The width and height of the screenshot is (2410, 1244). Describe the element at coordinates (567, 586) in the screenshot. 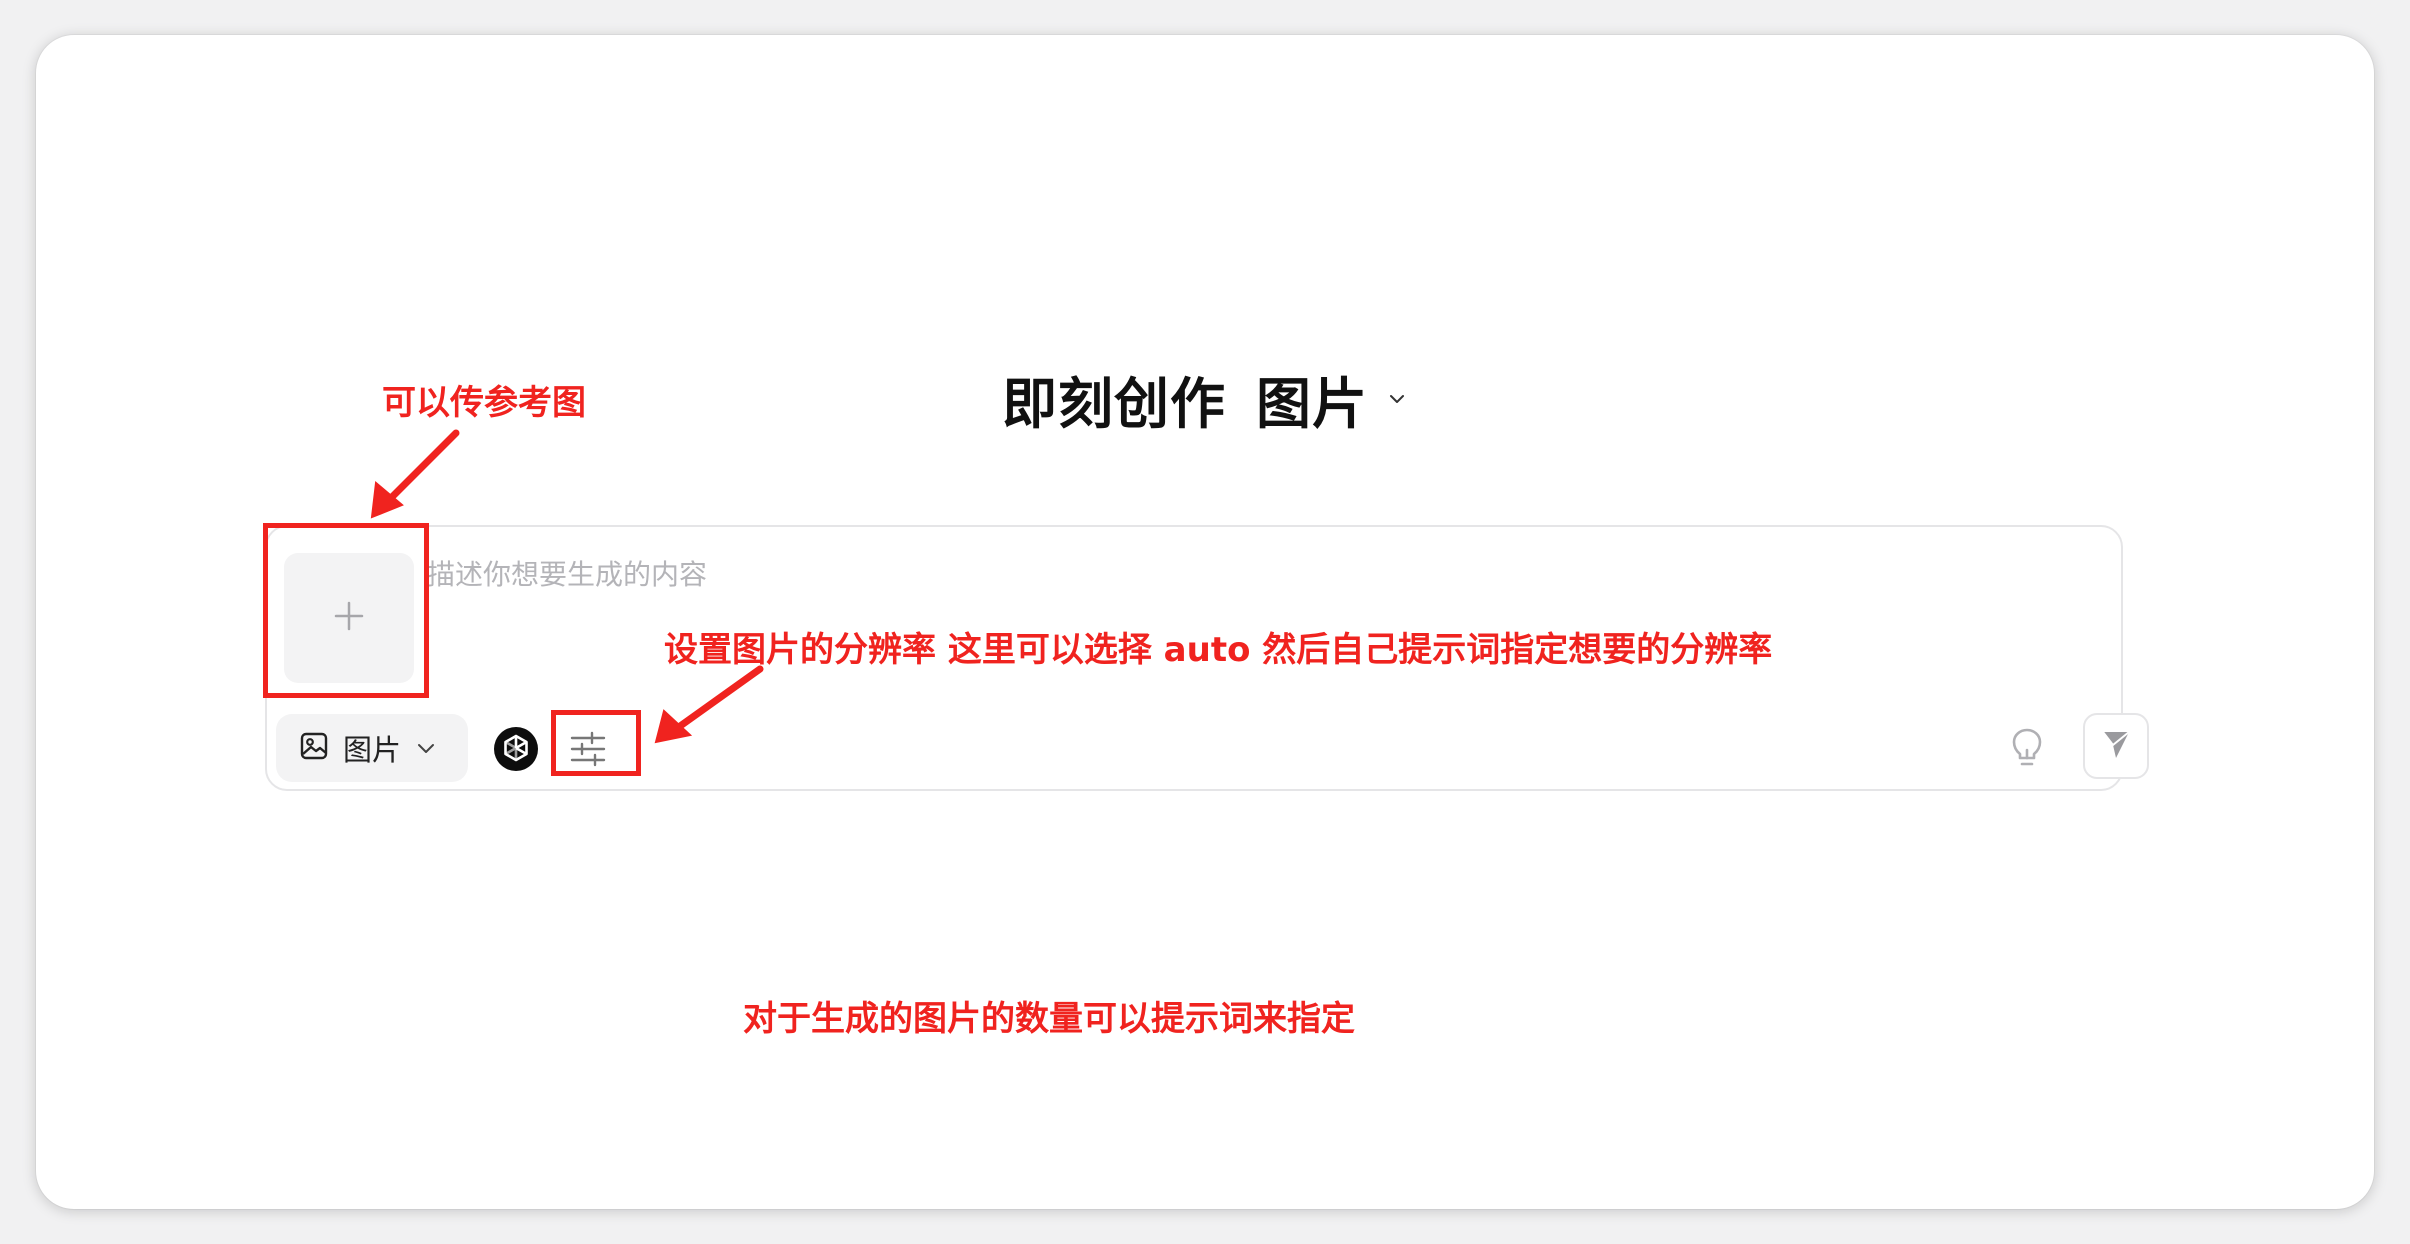

I see `annotation-arrows` at that location.